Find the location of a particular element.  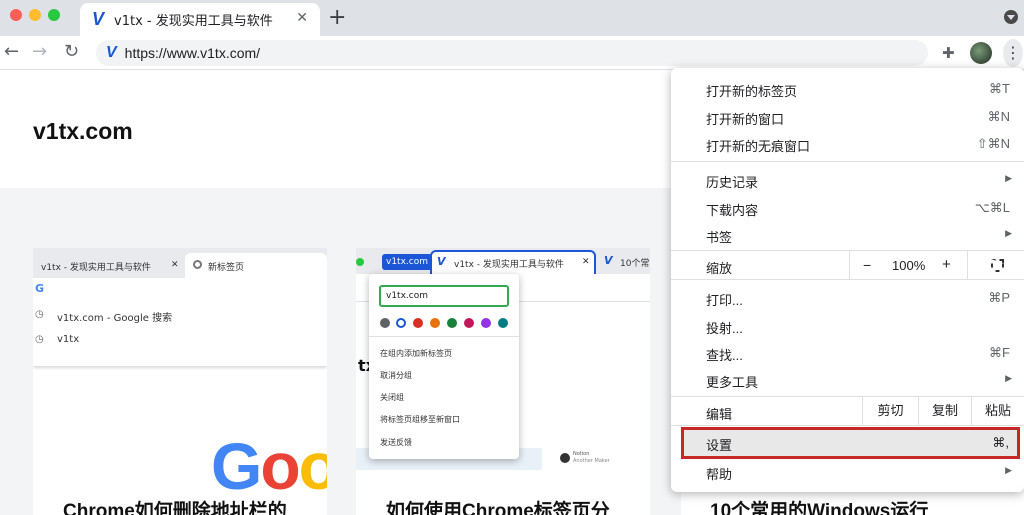

menu-item-incognito: 打开新的无痕窗口 ⇧⌘N is located at coordinates (847, 143).